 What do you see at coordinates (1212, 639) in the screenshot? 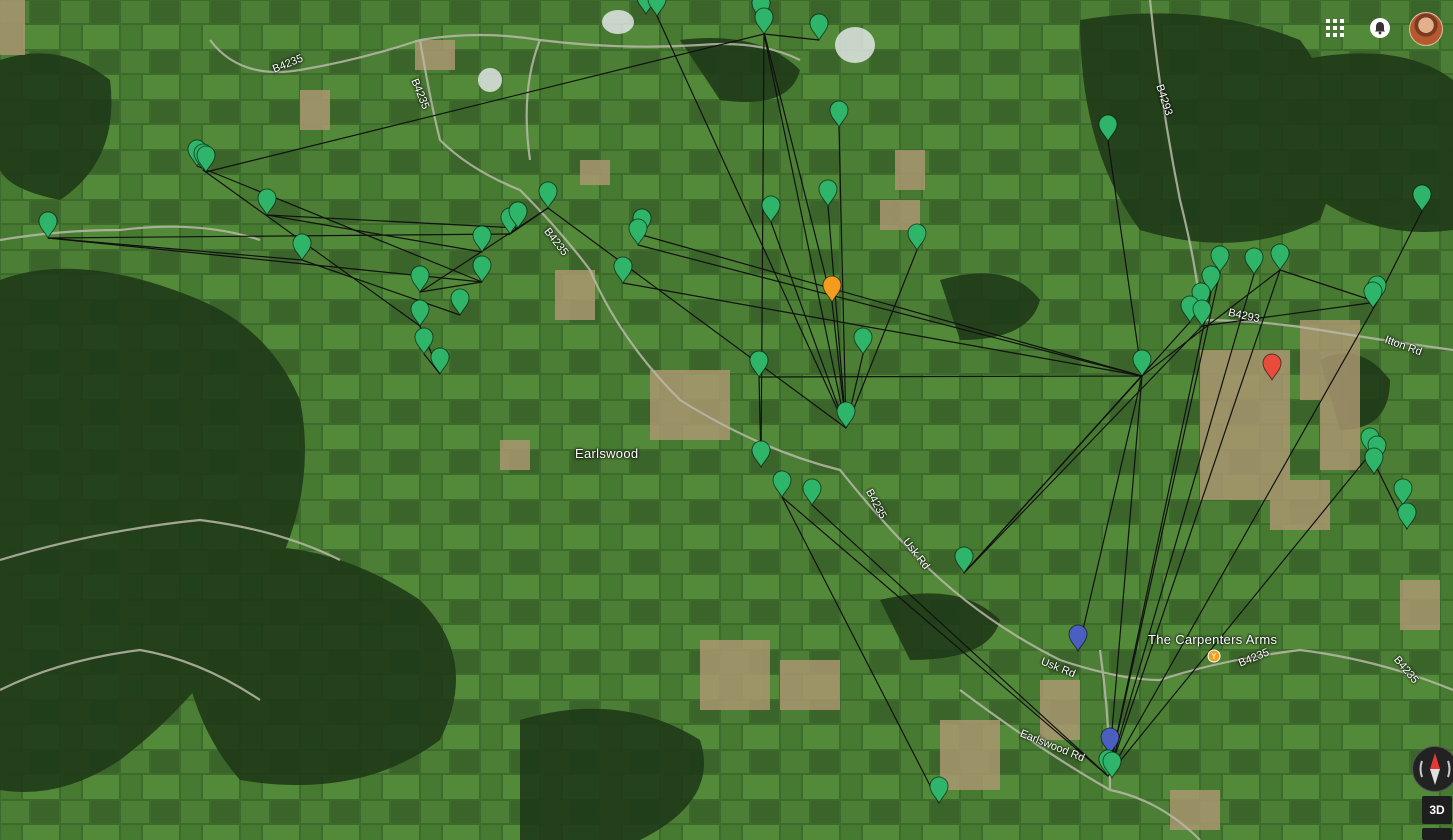
I see `poi-label-carpenters-arms: The Carpenters Arms` at bounding box center [1212, 639].